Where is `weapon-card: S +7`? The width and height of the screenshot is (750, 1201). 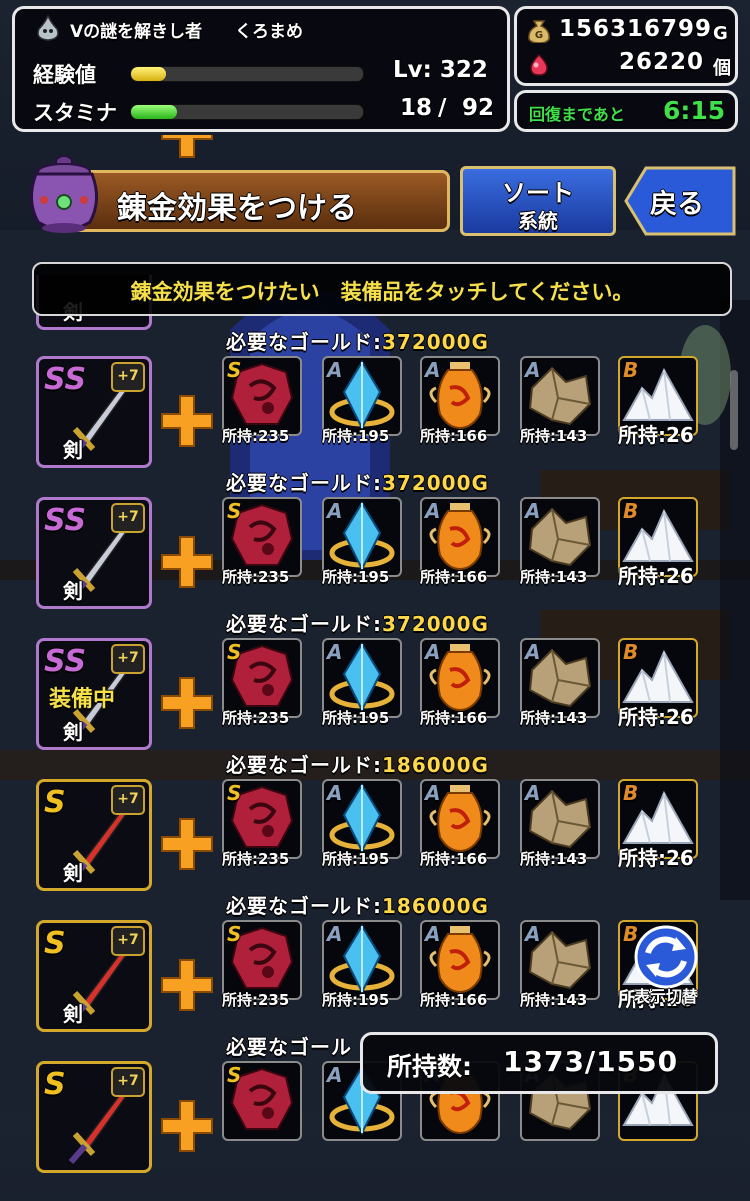 weapon-card: S +7 is located at coordinates (94, 1117).